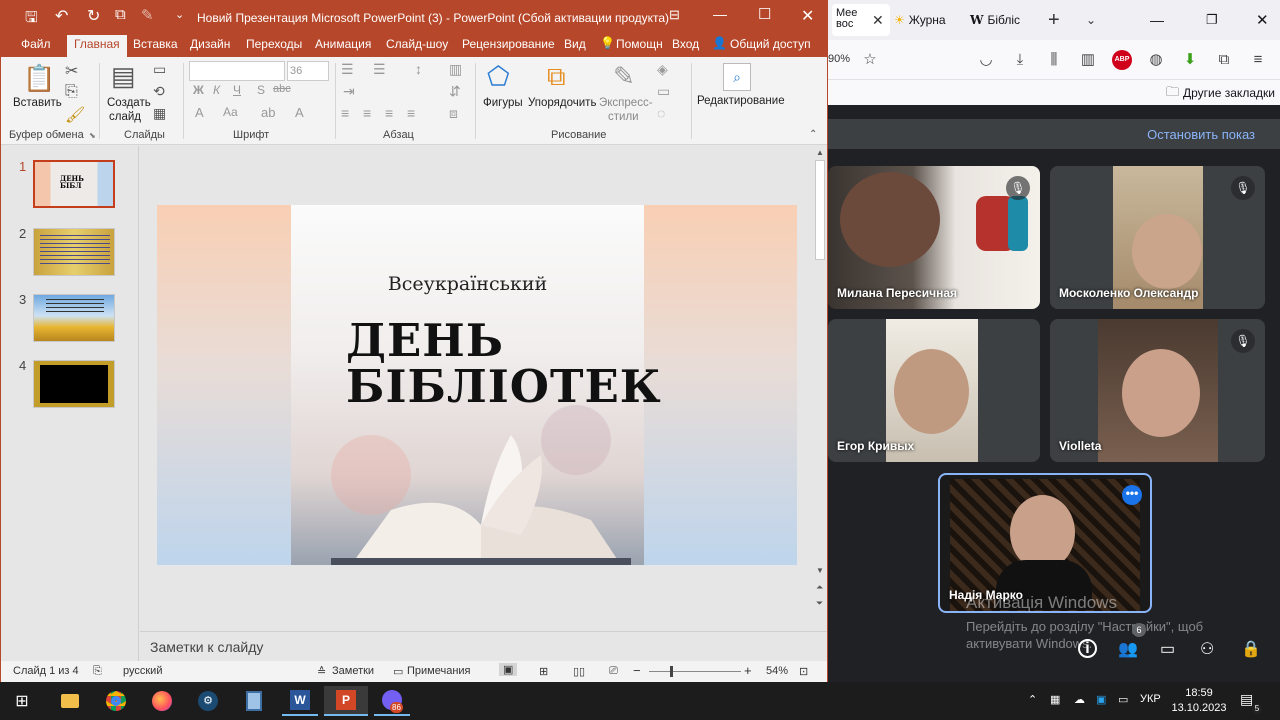 This screenshot has width=1280, height=720. Describe the element at coordinates (411, 113) in the screenshot. I see `justify-icon: ≡` at that location.